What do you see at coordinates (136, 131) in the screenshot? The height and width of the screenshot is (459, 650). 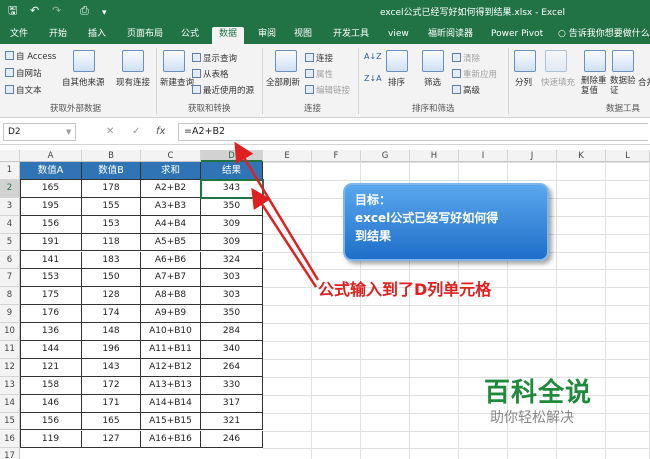 I see `enter-check-icon: ✓` at bounding box center [136, 131].